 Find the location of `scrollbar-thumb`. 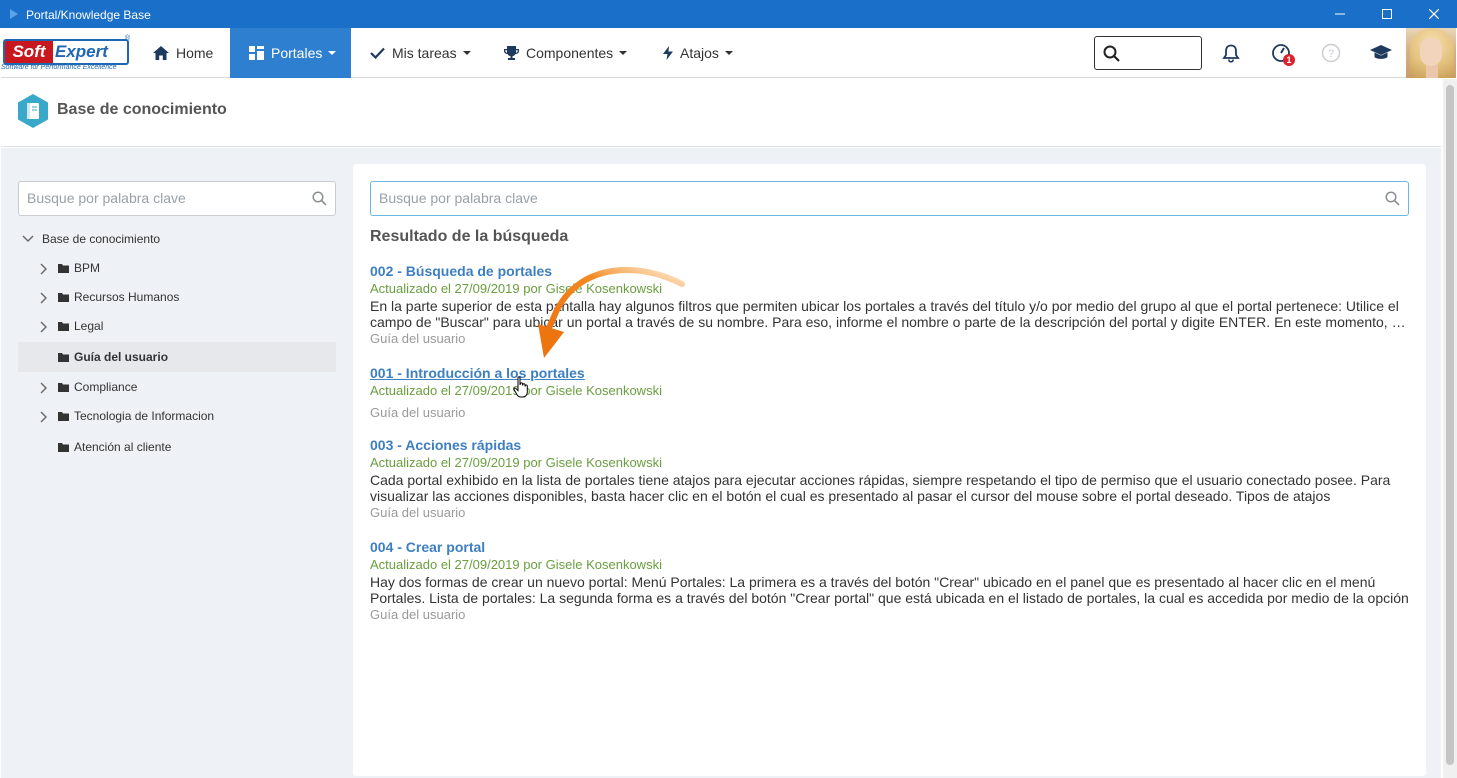

scrollbar-thumb is located at coordinates (1450, 425).